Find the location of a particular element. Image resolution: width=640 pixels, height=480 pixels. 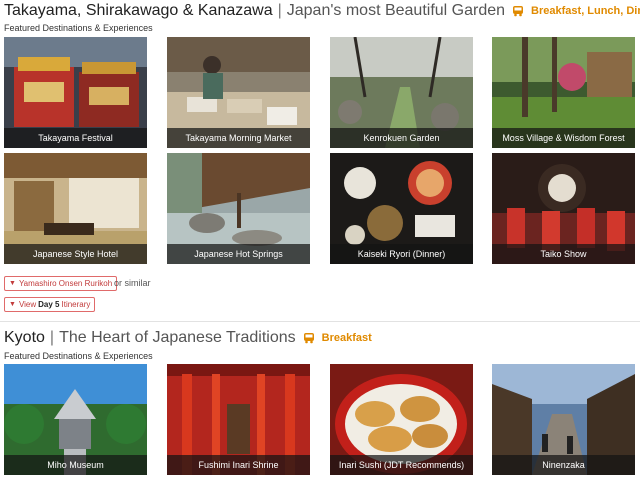

hotel-option-button: ▼ Yamashiro Onsen Rurikoh is located at coordinates (61, 283).